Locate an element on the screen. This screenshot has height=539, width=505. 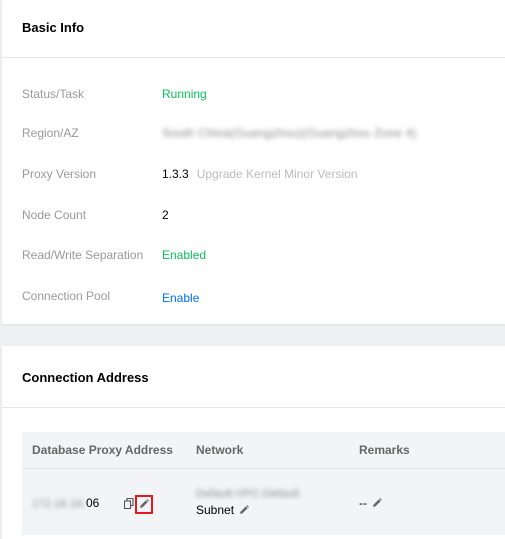
table-header: Database Proxy Address Network Remarks is located at coordinates (263, 450).